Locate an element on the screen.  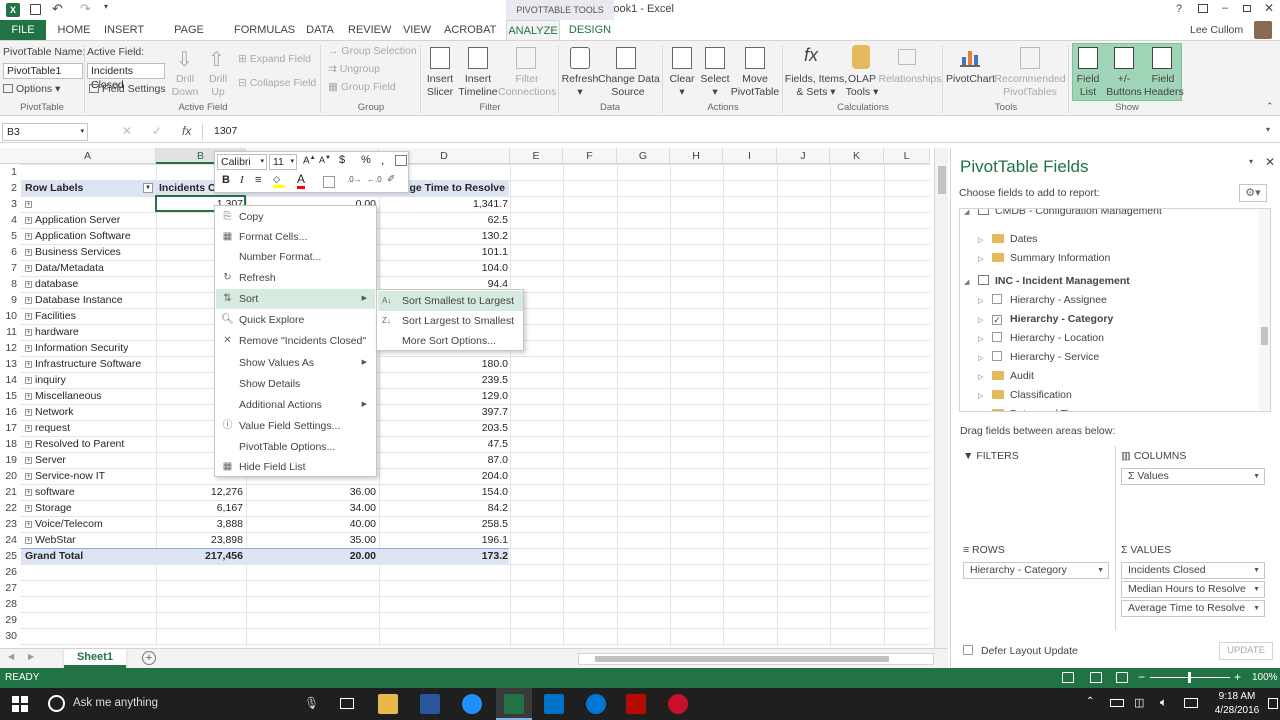
row-header: 20 is located at coordinates (10, 476).